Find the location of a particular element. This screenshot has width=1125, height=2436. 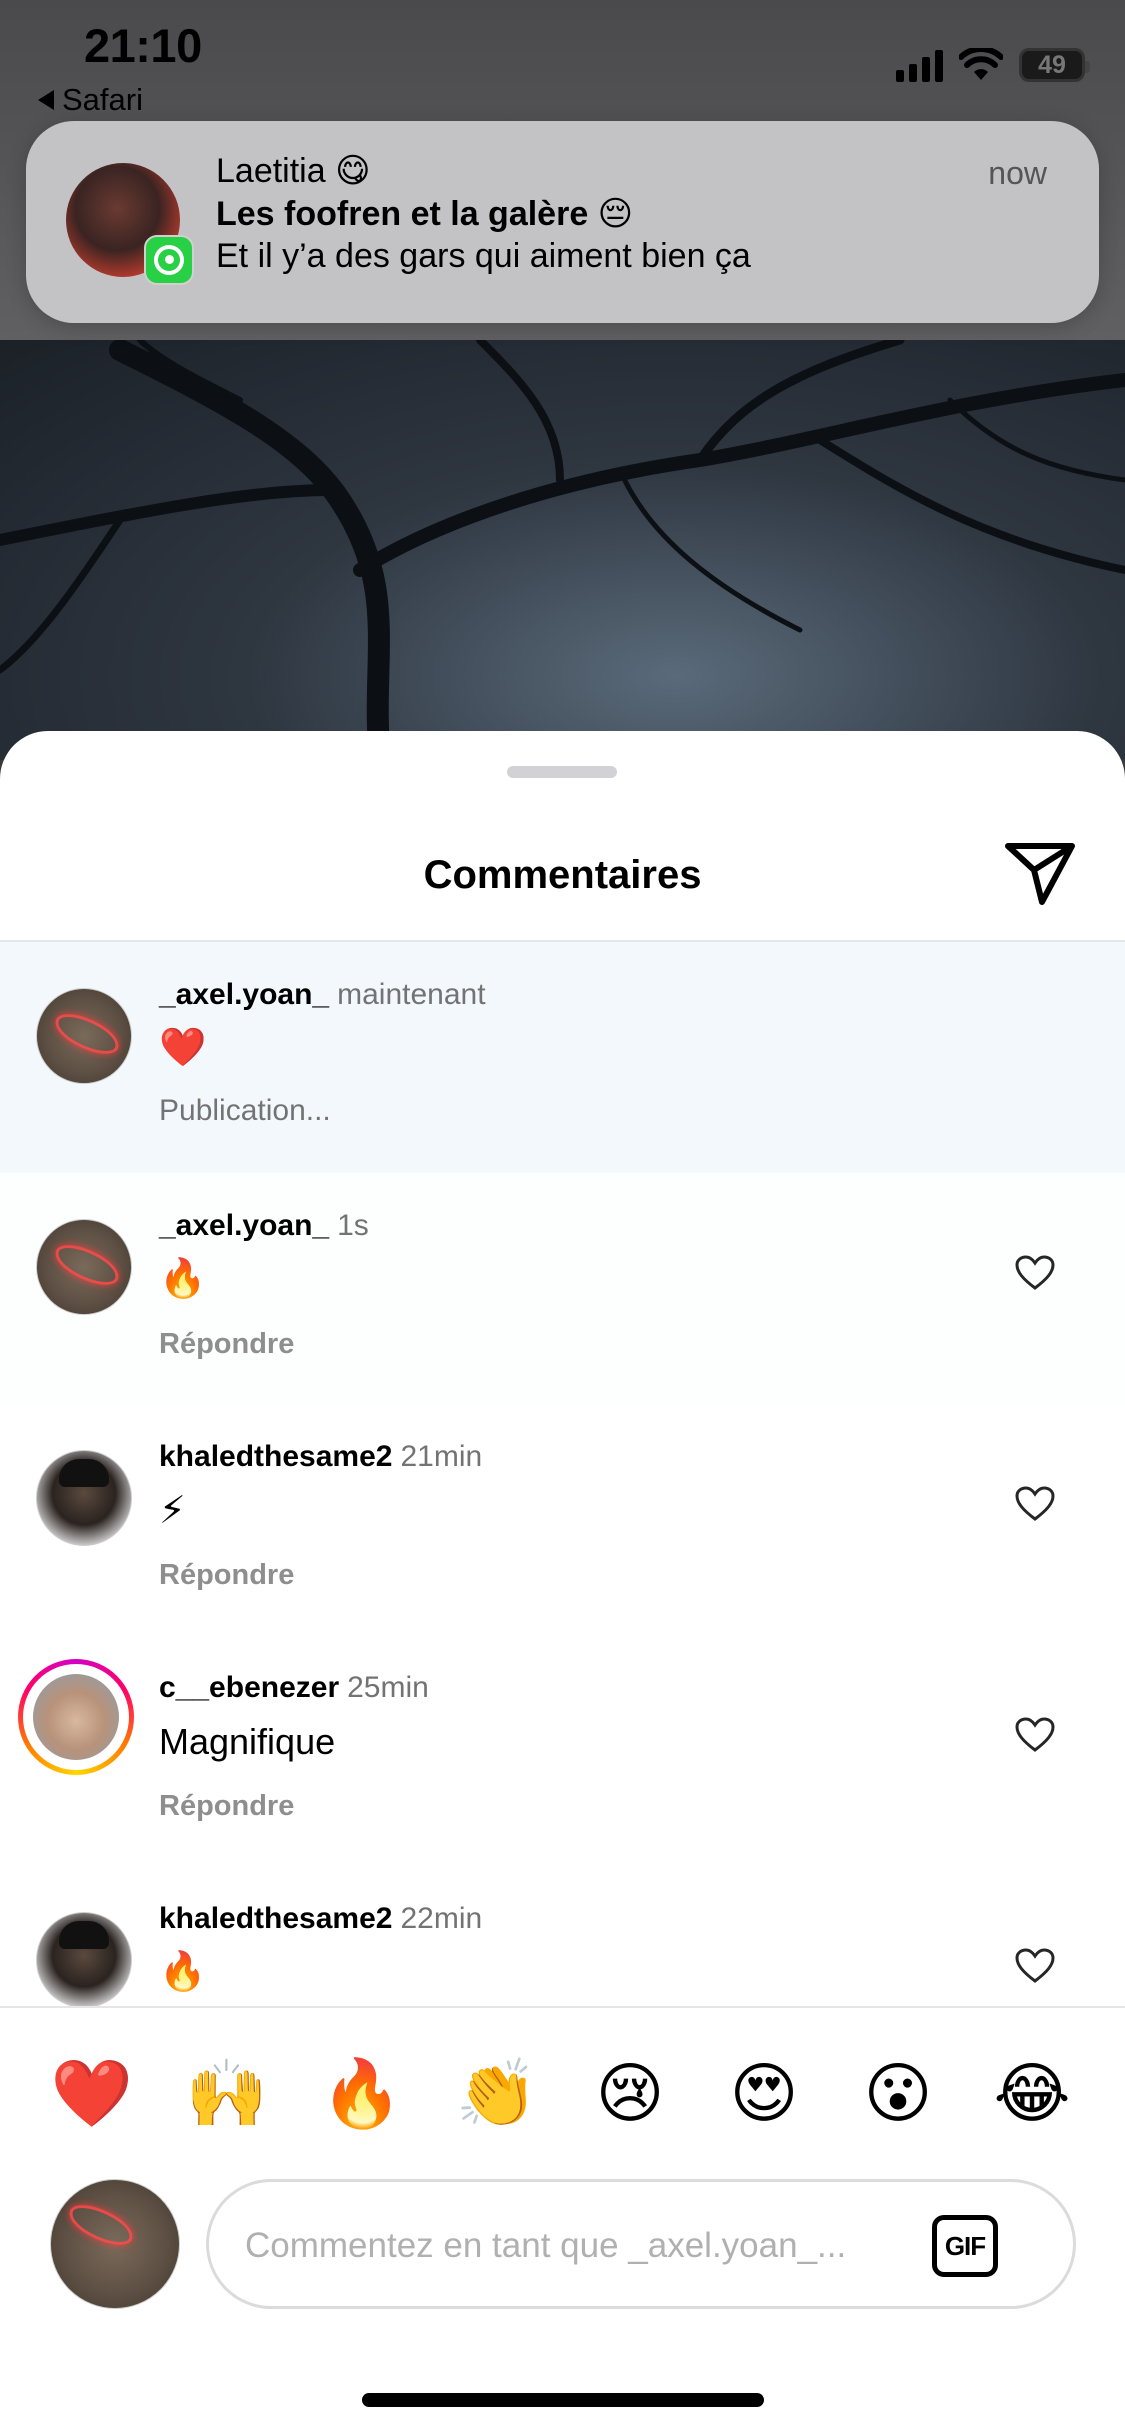

notification-sender: Laetitia 😋 is located at coordinates (293, 171).